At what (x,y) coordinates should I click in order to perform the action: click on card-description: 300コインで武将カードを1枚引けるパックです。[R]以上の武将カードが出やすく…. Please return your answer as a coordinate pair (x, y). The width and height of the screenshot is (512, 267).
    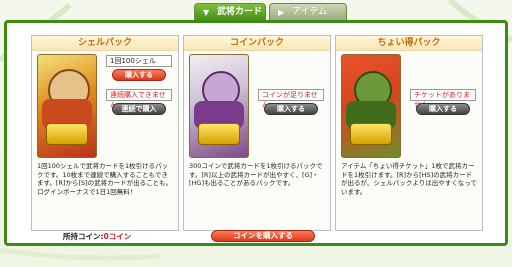
    Looking at the image, I should click on (256, 174).